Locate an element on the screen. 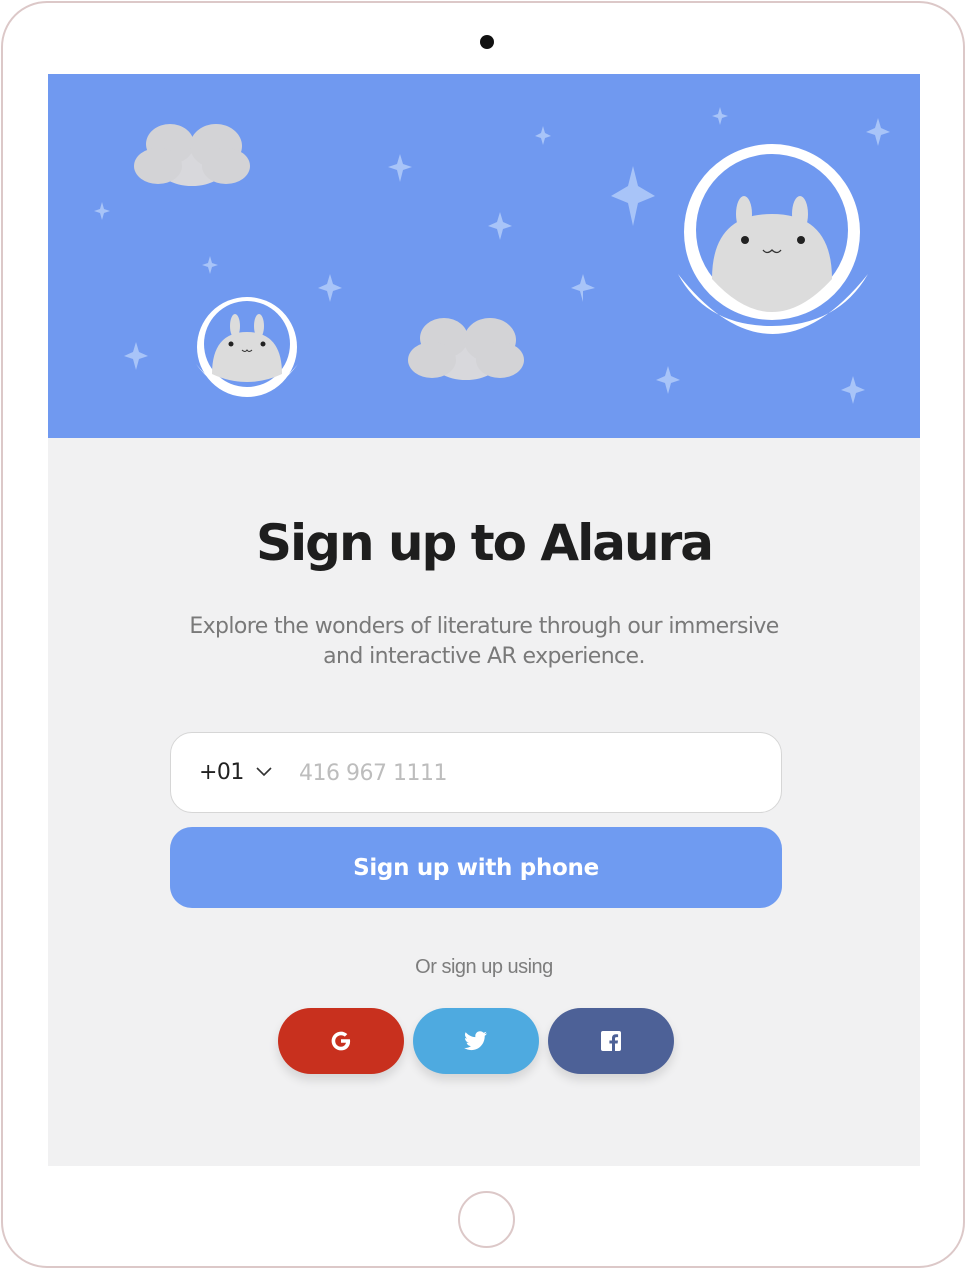 The width and height of the screenshot is (968, 1271). signup-with-phone-button: Sign up with phone is located at coordinates (476, 867).